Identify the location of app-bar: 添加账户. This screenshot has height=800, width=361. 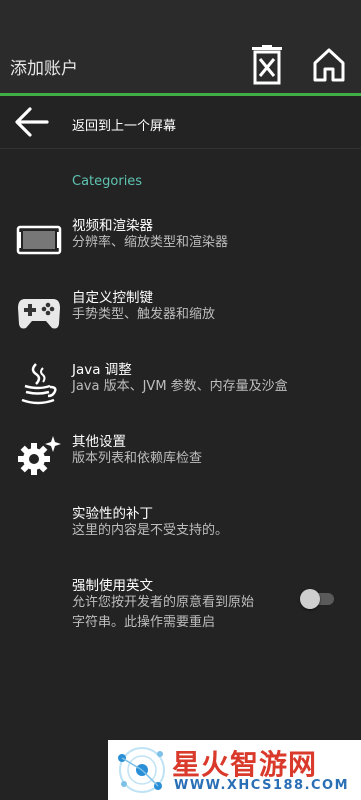
(180, 46).